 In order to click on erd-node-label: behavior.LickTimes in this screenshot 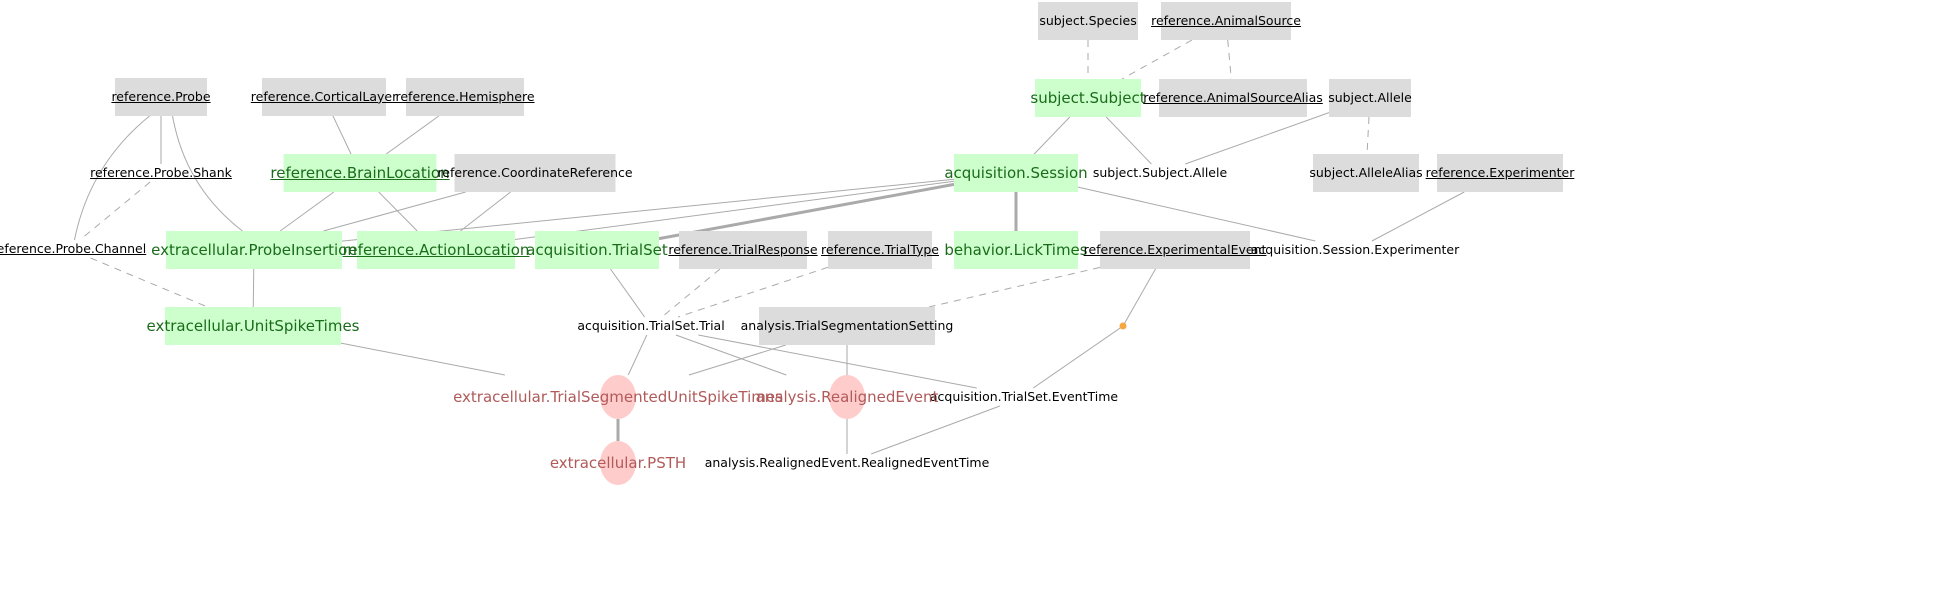, I will do `click(1016, 249)`.